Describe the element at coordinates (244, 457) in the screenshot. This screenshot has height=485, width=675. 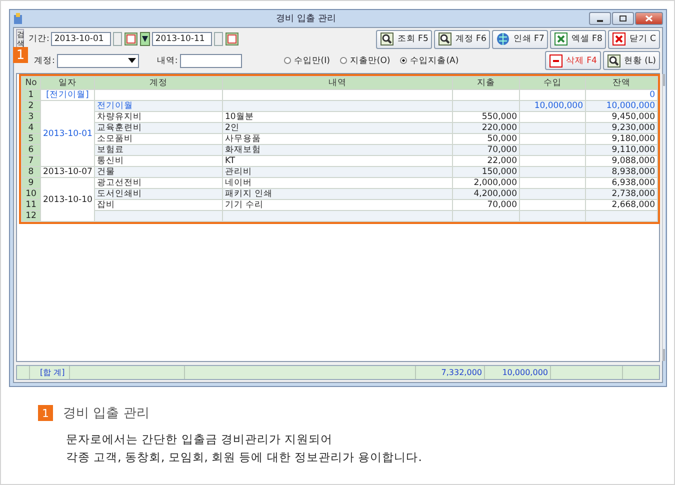
I see `caption-text: 각종 고객, 동창회, 모임회, 회원 등에 대한 정보관리가 용이합니다.` at that location.